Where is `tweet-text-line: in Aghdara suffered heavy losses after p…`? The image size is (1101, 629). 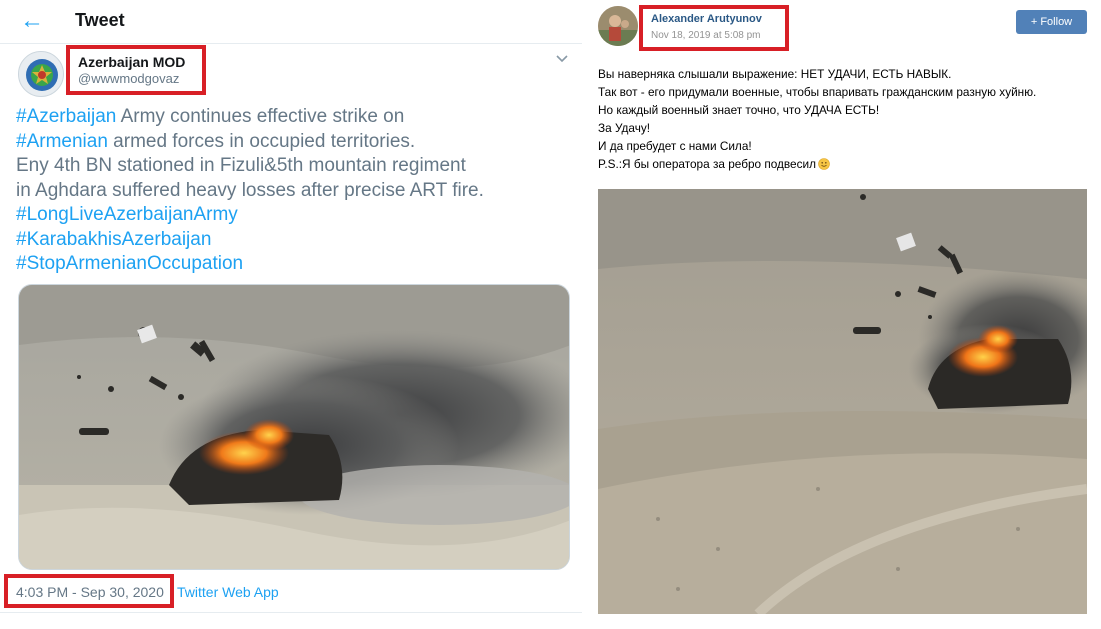 tweet-text-line: in Aghdara suffered heavy losses after p… is located at coordinates (296, 191).